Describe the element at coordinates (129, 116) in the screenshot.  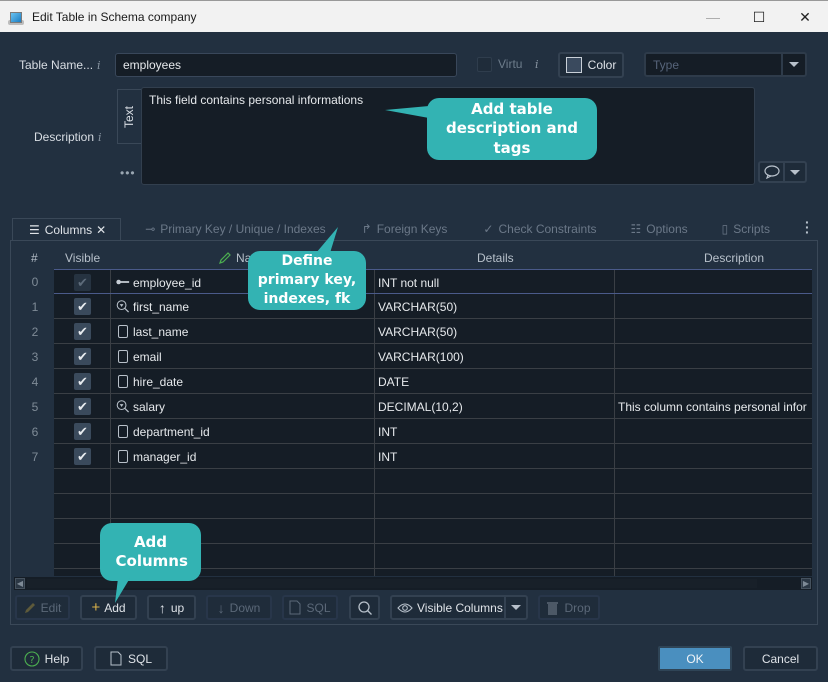
I see `description-text-tab: Text` at that location.